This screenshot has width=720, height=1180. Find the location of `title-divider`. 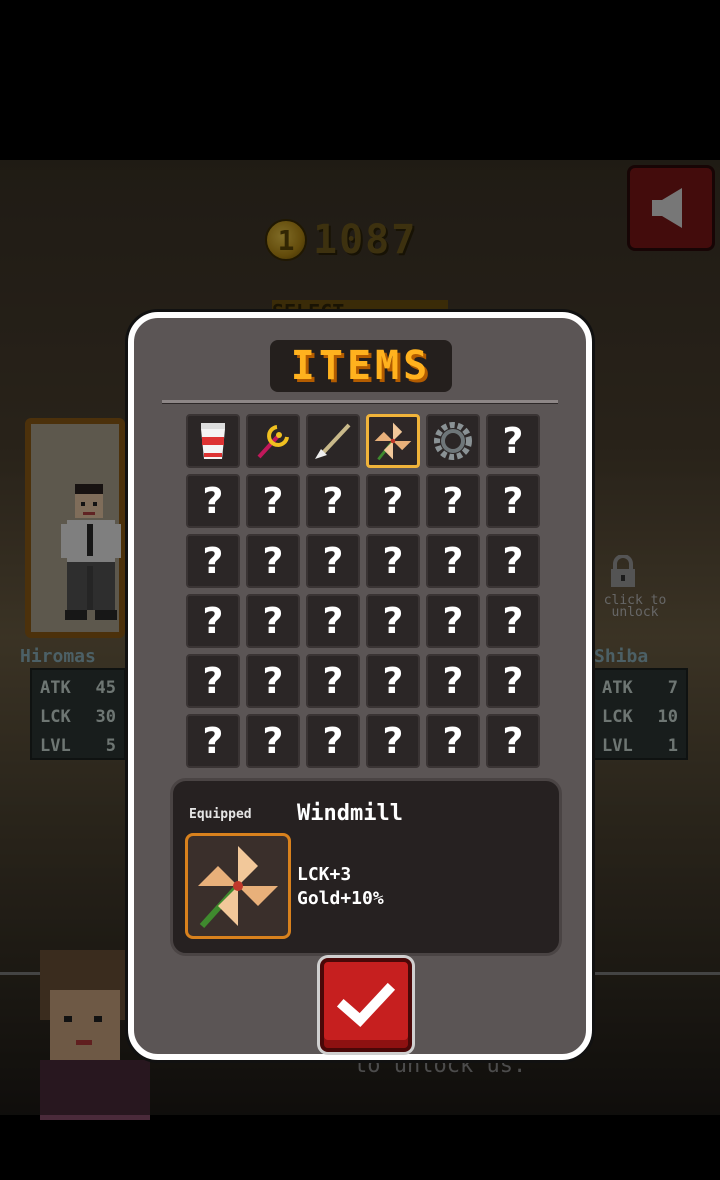

title-divider is located at coordinates (360, 402).